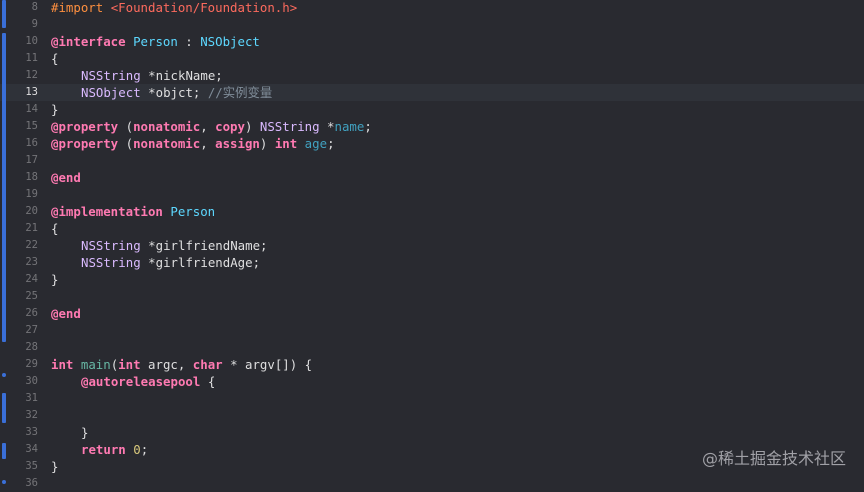  What do you see at coordinates (432, 194) in the screenshot?
I see `code-line: 19` at bounding box center [432, 194].